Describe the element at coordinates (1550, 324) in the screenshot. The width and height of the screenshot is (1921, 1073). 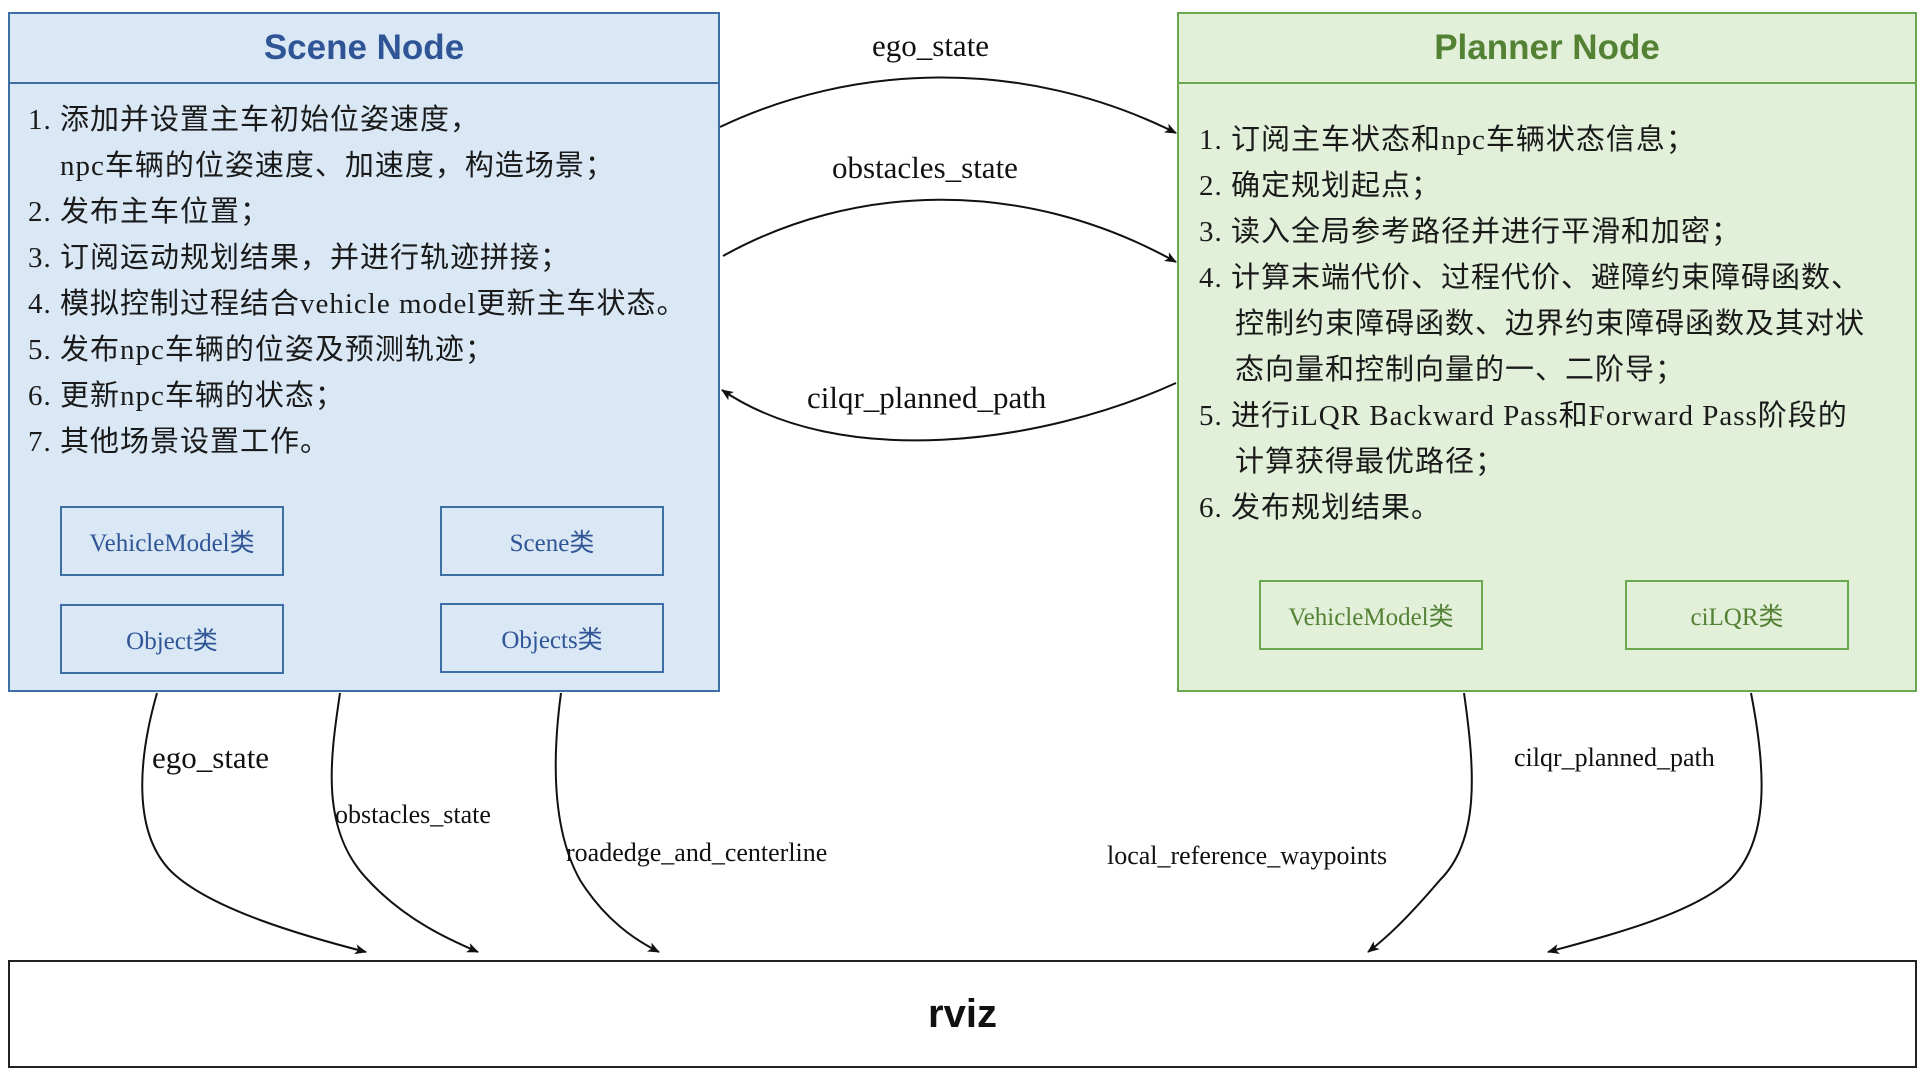
I see `planner-step-4-cont-1: 控制约束障碍函数、边界约束障碍函数及其对状` at that location.